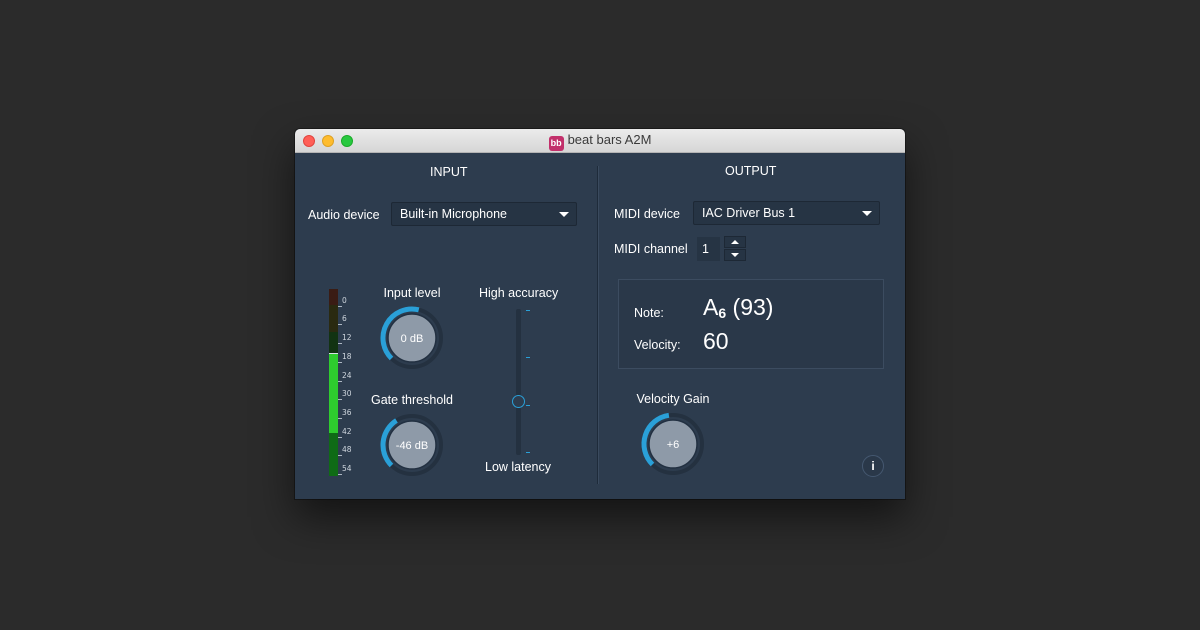 The image size is (1200, 630). What do you see at coordinates (651, 249) in the screenshot?
I see `midi-channel-label: MIDI channel` at bounding box center [651, 249].